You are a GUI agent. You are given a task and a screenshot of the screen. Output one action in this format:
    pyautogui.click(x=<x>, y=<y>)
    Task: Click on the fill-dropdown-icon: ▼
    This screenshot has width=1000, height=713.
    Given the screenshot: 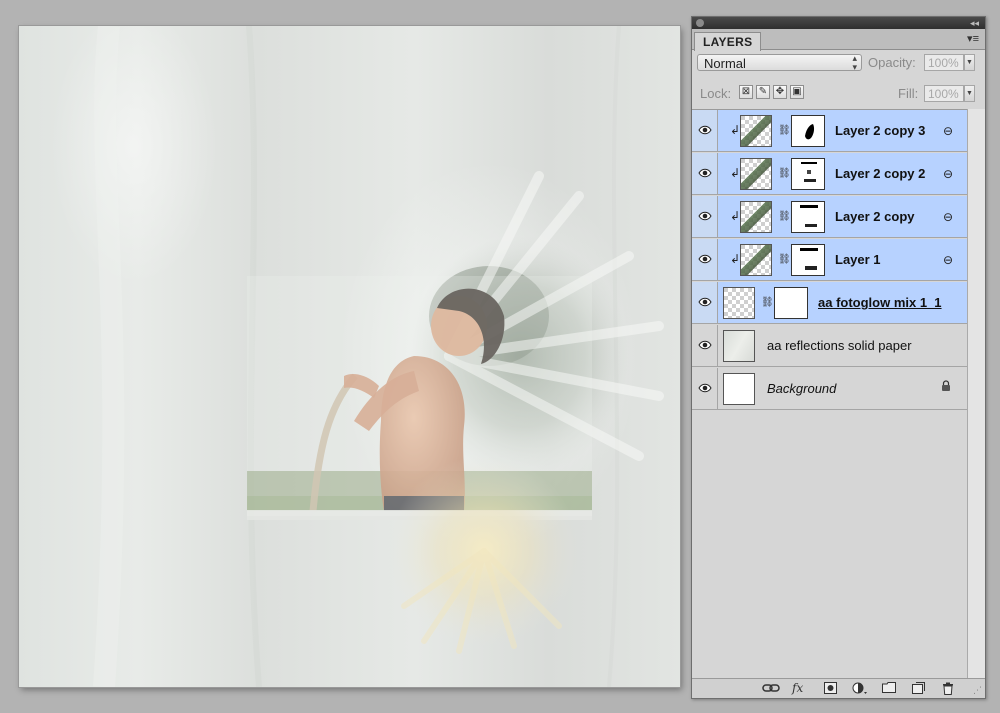 What is the action you would take?
    pyautogui.click(x=969, y=93)
    